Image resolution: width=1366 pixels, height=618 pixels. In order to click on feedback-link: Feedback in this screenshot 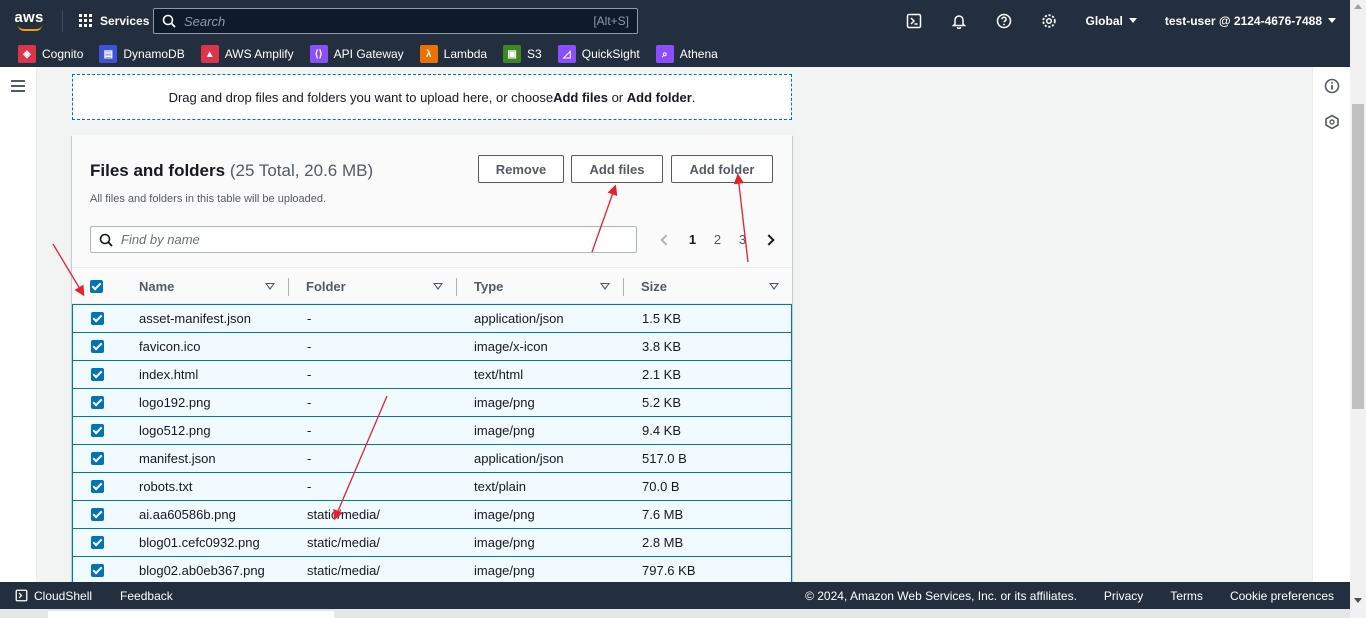, I will do `click(146, 596)`.